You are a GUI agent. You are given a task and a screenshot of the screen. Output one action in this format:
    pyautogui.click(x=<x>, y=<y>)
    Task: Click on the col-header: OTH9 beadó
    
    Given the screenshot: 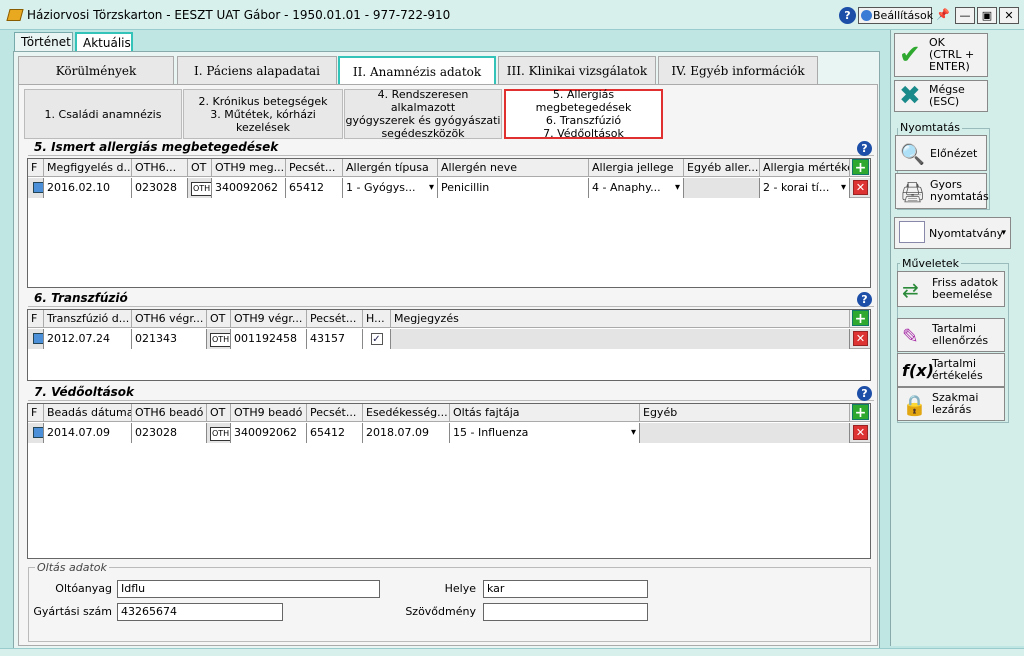 What is the action you would take?
    pyautogui.click(x=269, y=413)
    